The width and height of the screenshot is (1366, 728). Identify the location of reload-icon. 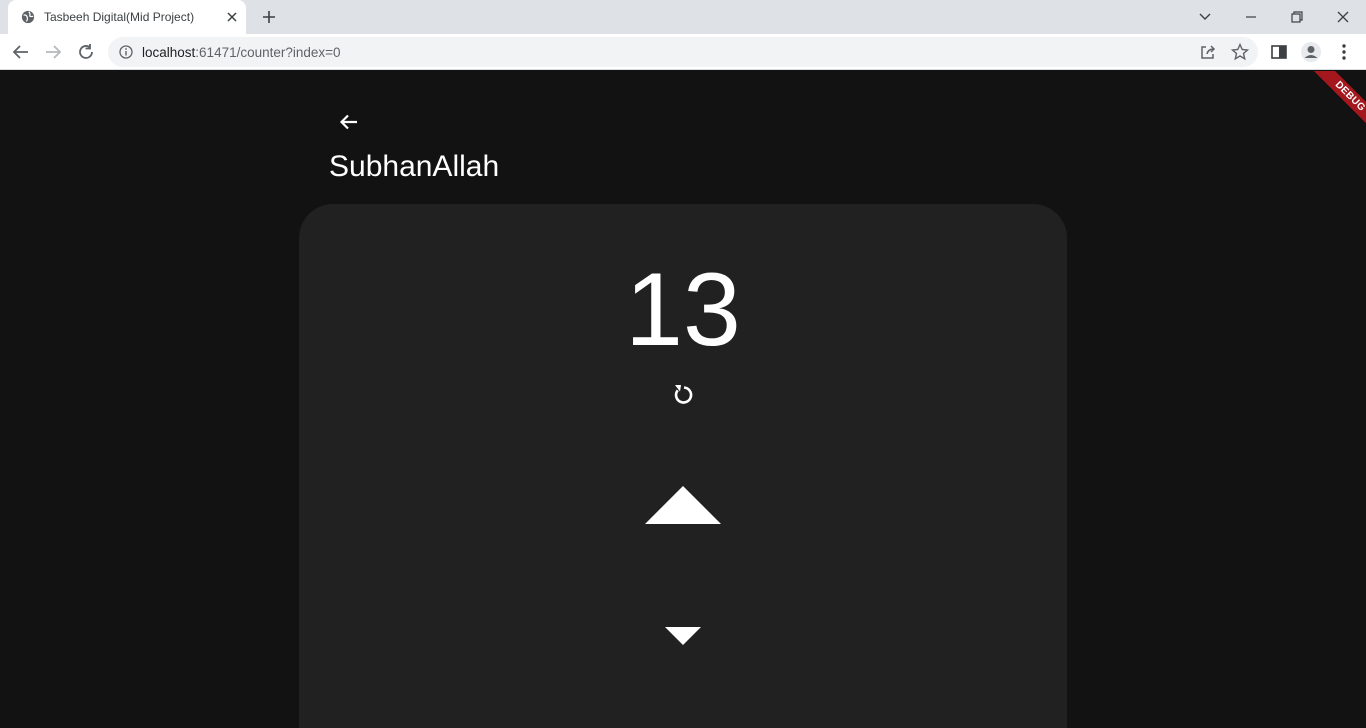
(86, 52).